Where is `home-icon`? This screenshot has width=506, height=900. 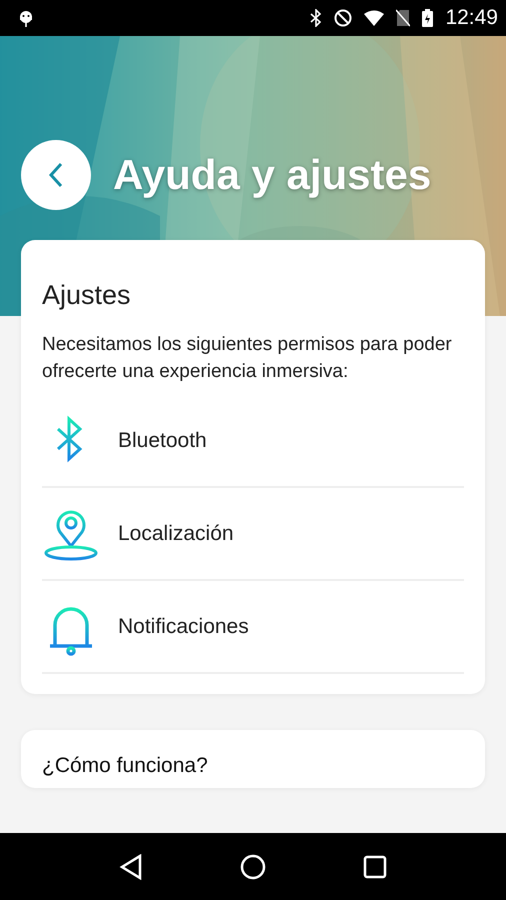
home-icon is located at coordinates (253, 867).